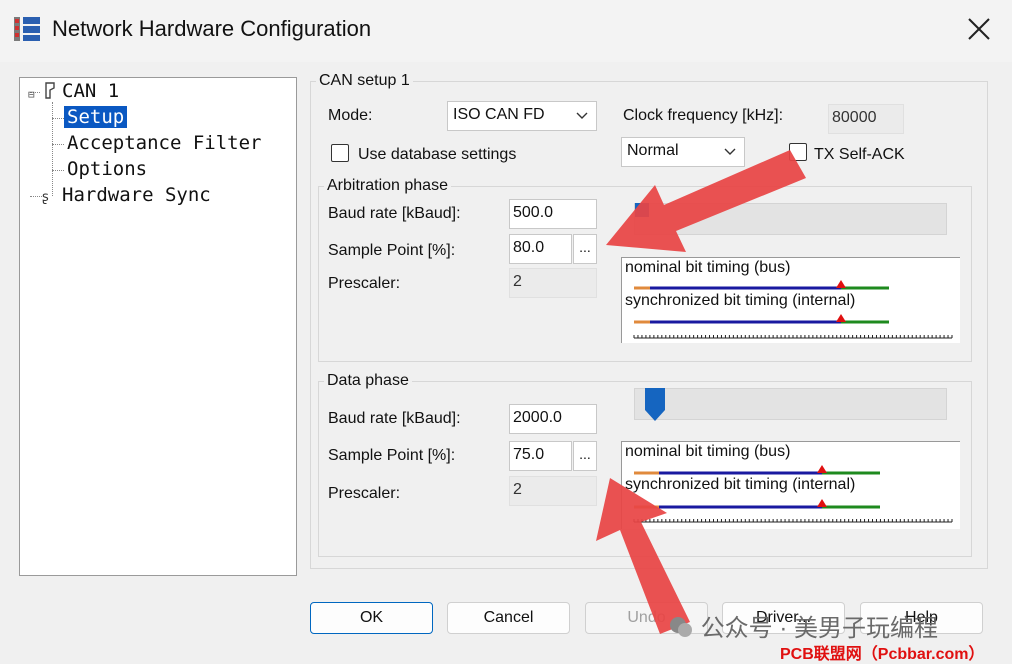 This screenshot has height=664, width=1012. I want to click on tree-item-options: Options, so click(107, 169).